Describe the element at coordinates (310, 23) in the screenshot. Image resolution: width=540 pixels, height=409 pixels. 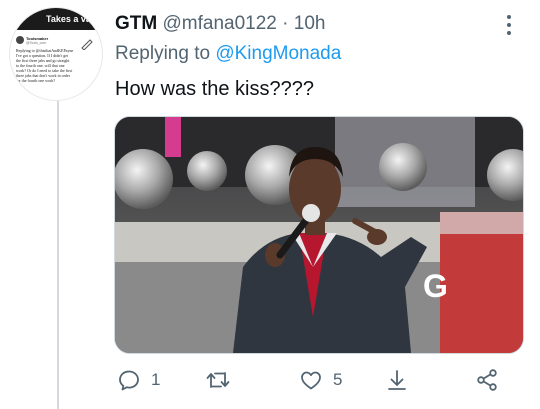
I see `timestamp: 10h` at that location.